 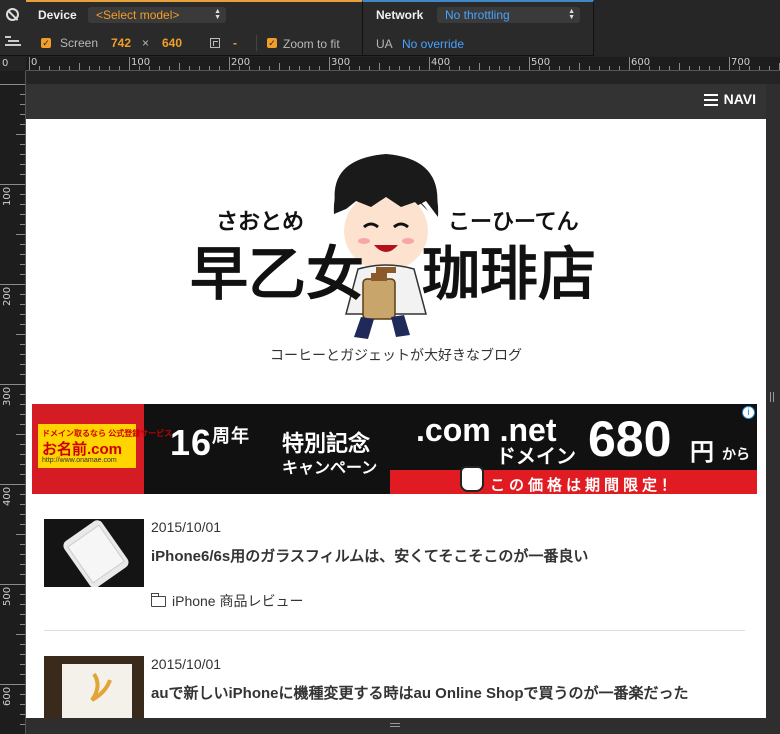 What do you see at coordinates (641, 62) in the screenshot?
I see `ruler-label: 600` at bounding box center [641, 62].